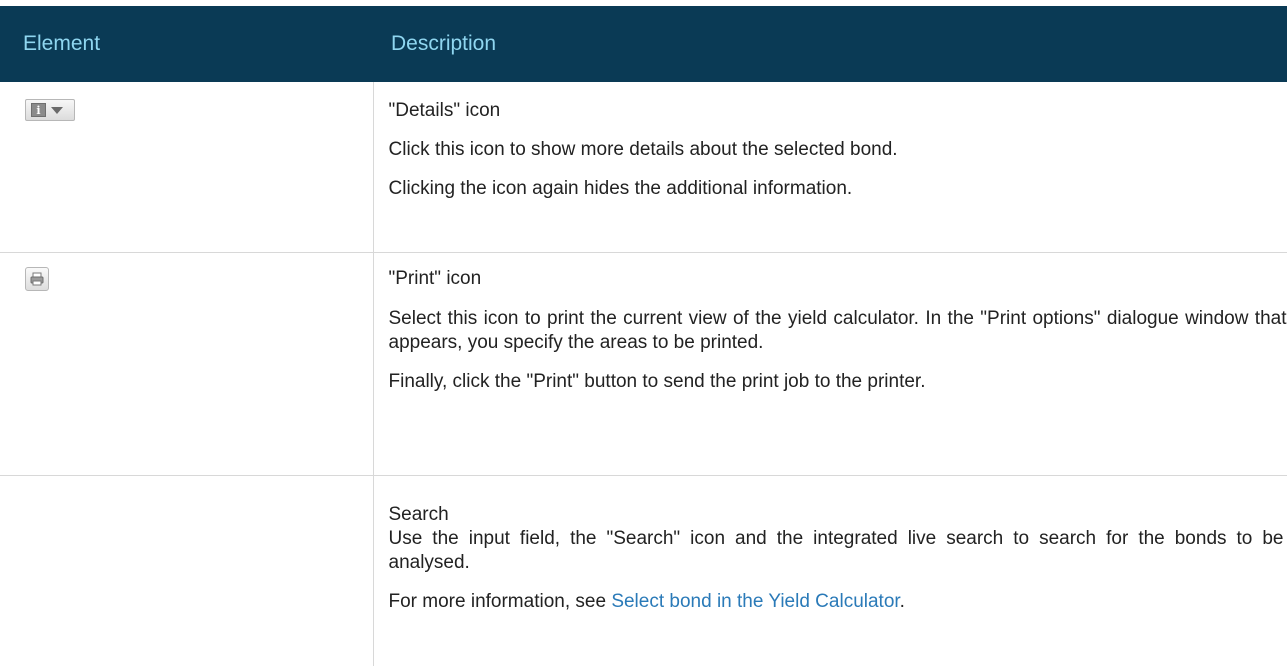  I want to click on print-icon, so click(37, 279).